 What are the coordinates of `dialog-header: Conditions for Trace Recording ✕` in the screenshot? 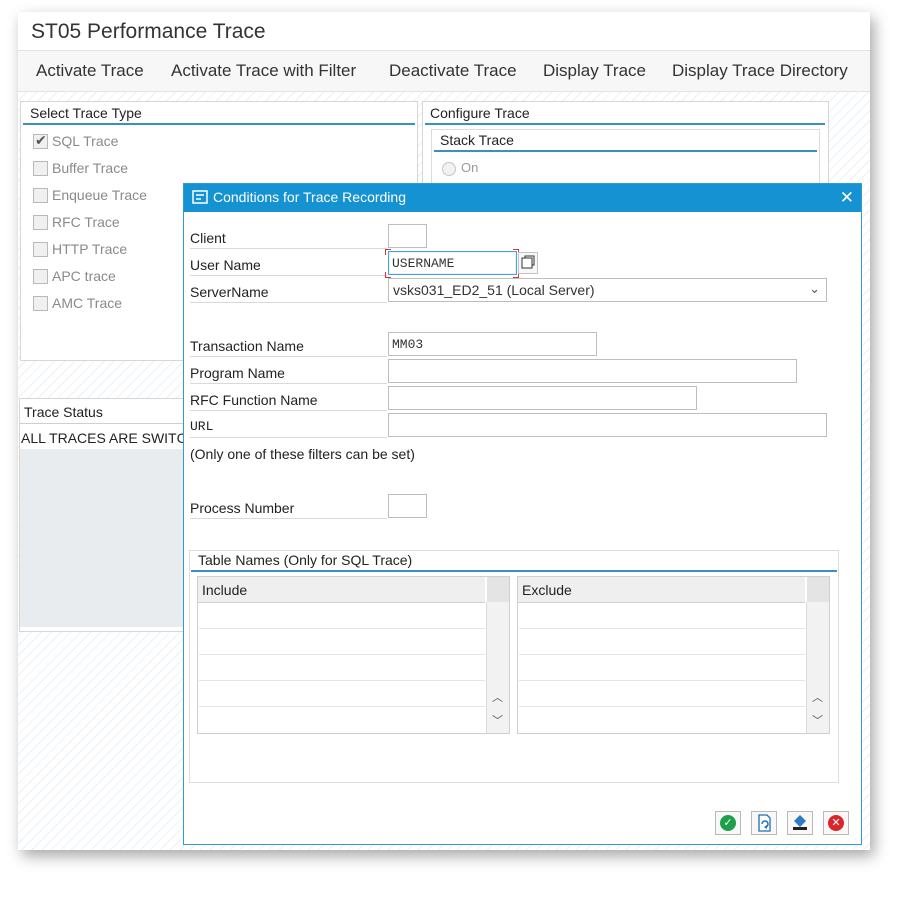 It's located at (522, 198).